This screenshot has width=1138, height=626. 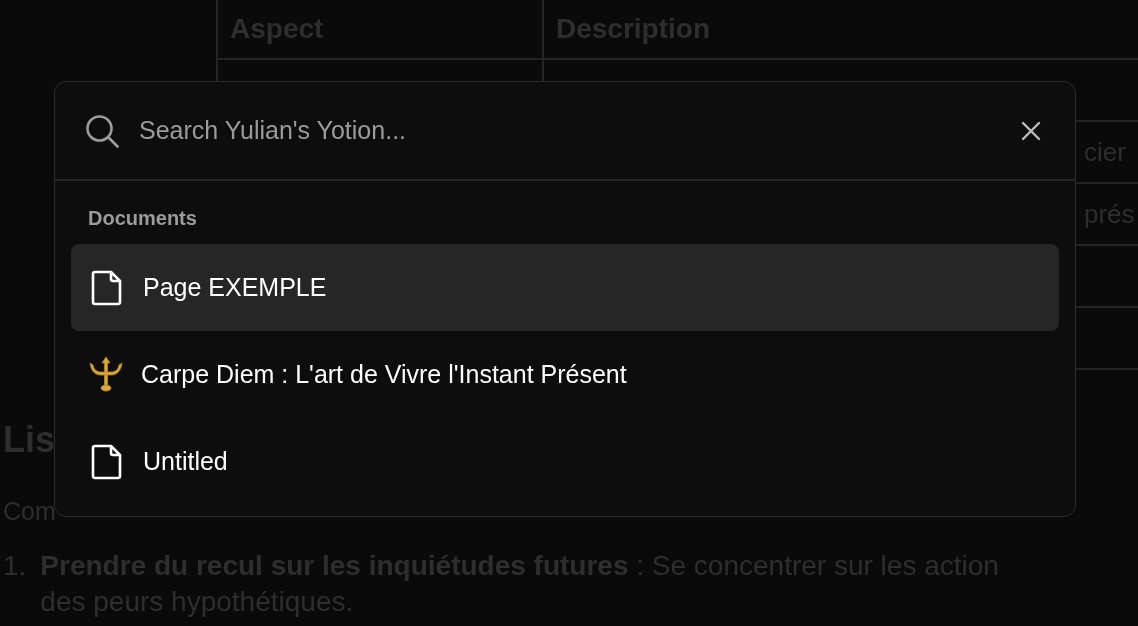 What do you see at coordinates (102, 130) in the screenshot?
I see `search-icon` at bounding box center [102, 130].